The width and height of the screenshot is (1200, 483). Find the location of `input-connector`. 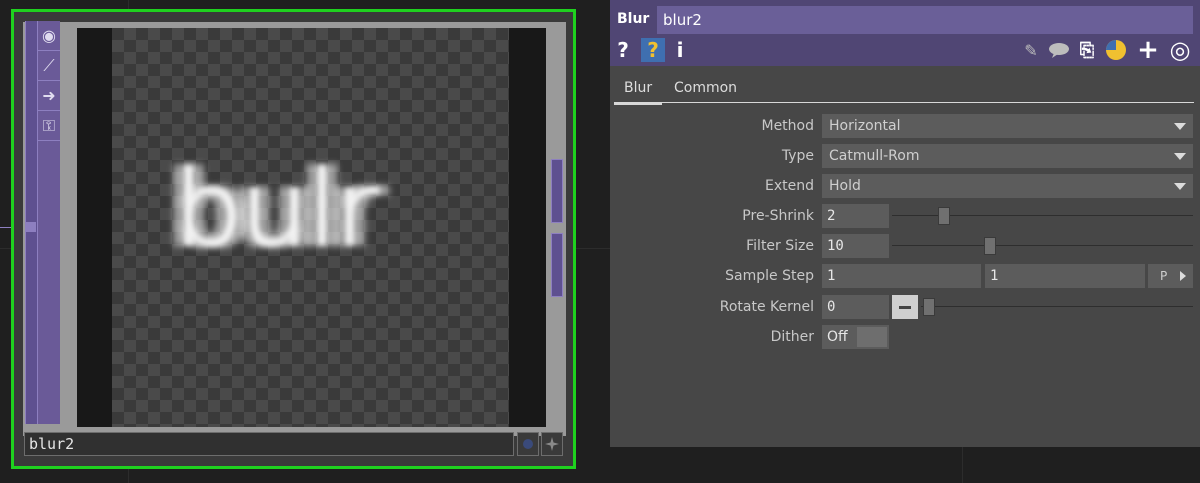

input-connector is located at coordinates (30, 227).